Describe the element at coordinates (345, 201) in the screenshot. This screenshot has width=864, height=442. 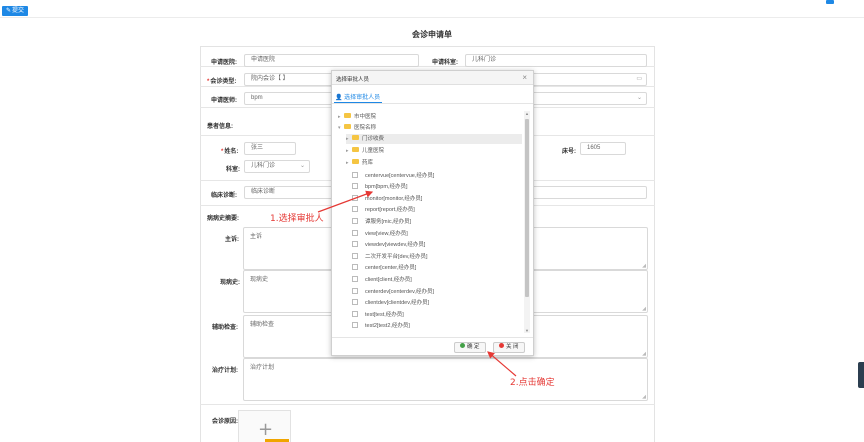
I see `arrow-to-user-list` at that location.